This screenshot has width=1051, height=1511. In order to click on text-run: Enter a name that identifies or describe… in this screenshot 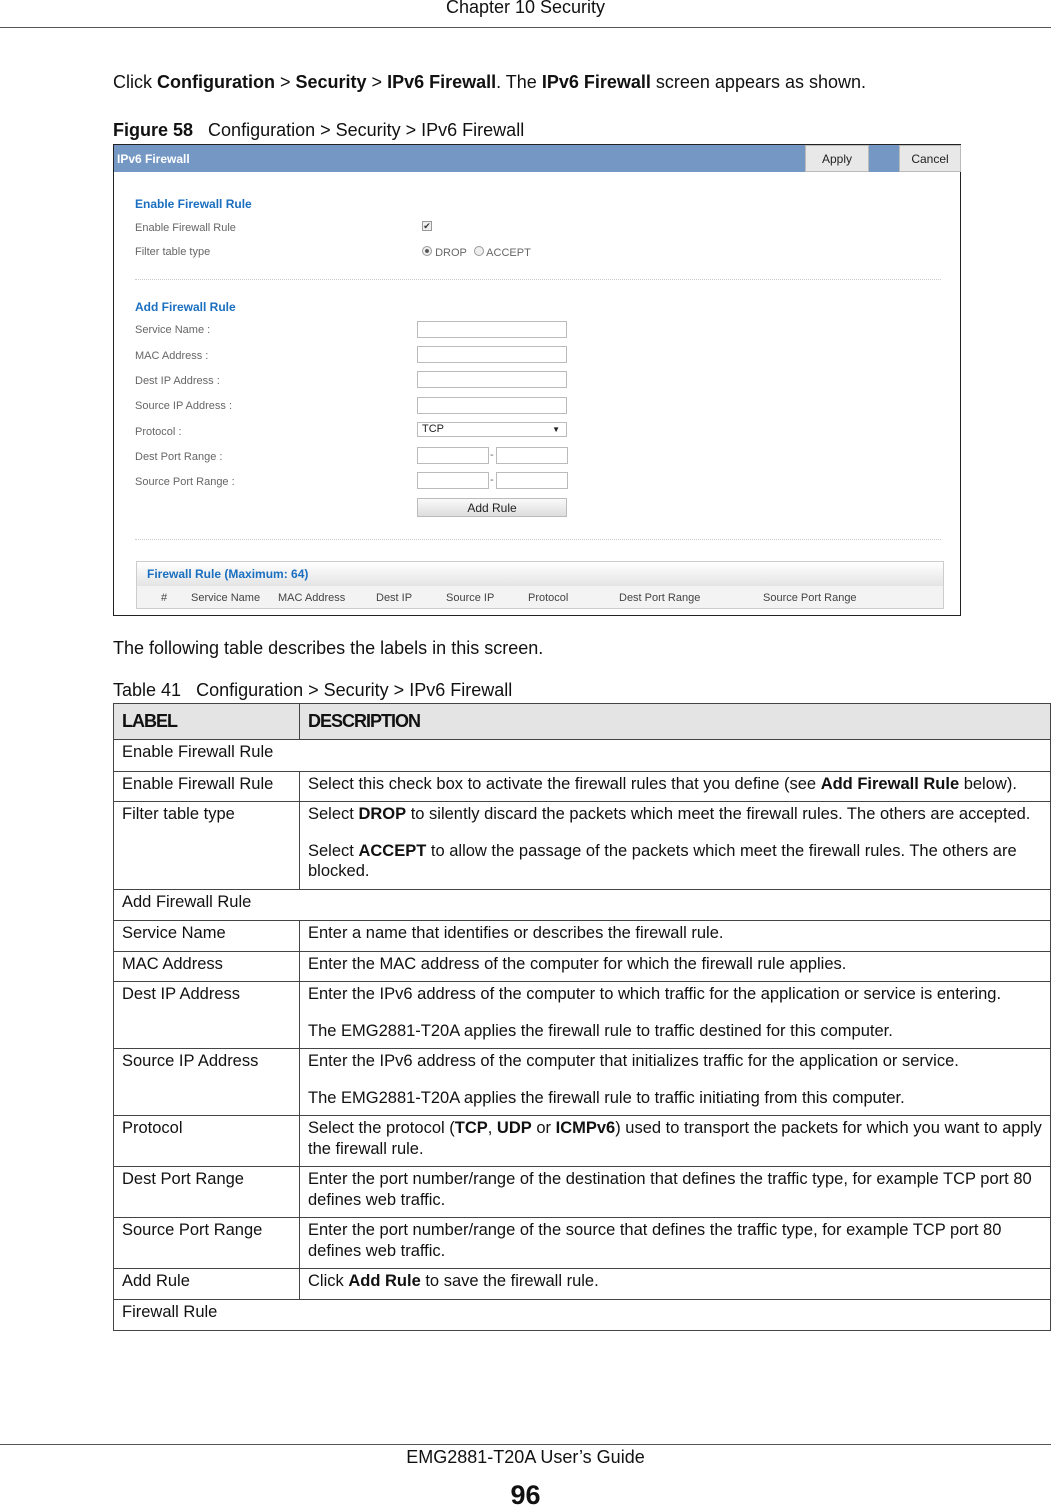, I will do `click(516, 933)`.